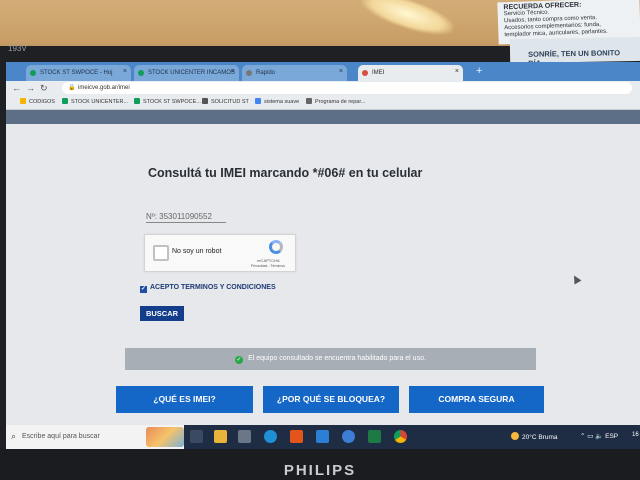  I want to click on forward-icon: →, so click(30, 88).